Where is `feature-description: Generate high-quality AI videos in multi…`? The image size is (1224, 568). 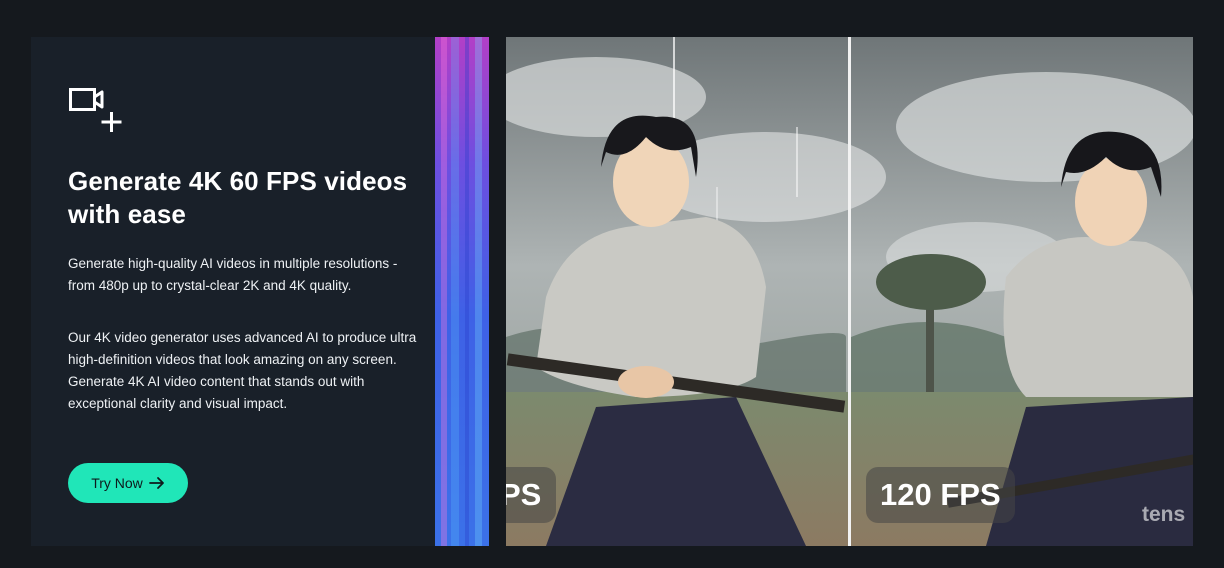 feature-description: Generate high-quality AI videos in multi… is located at coordinates (233, 274).